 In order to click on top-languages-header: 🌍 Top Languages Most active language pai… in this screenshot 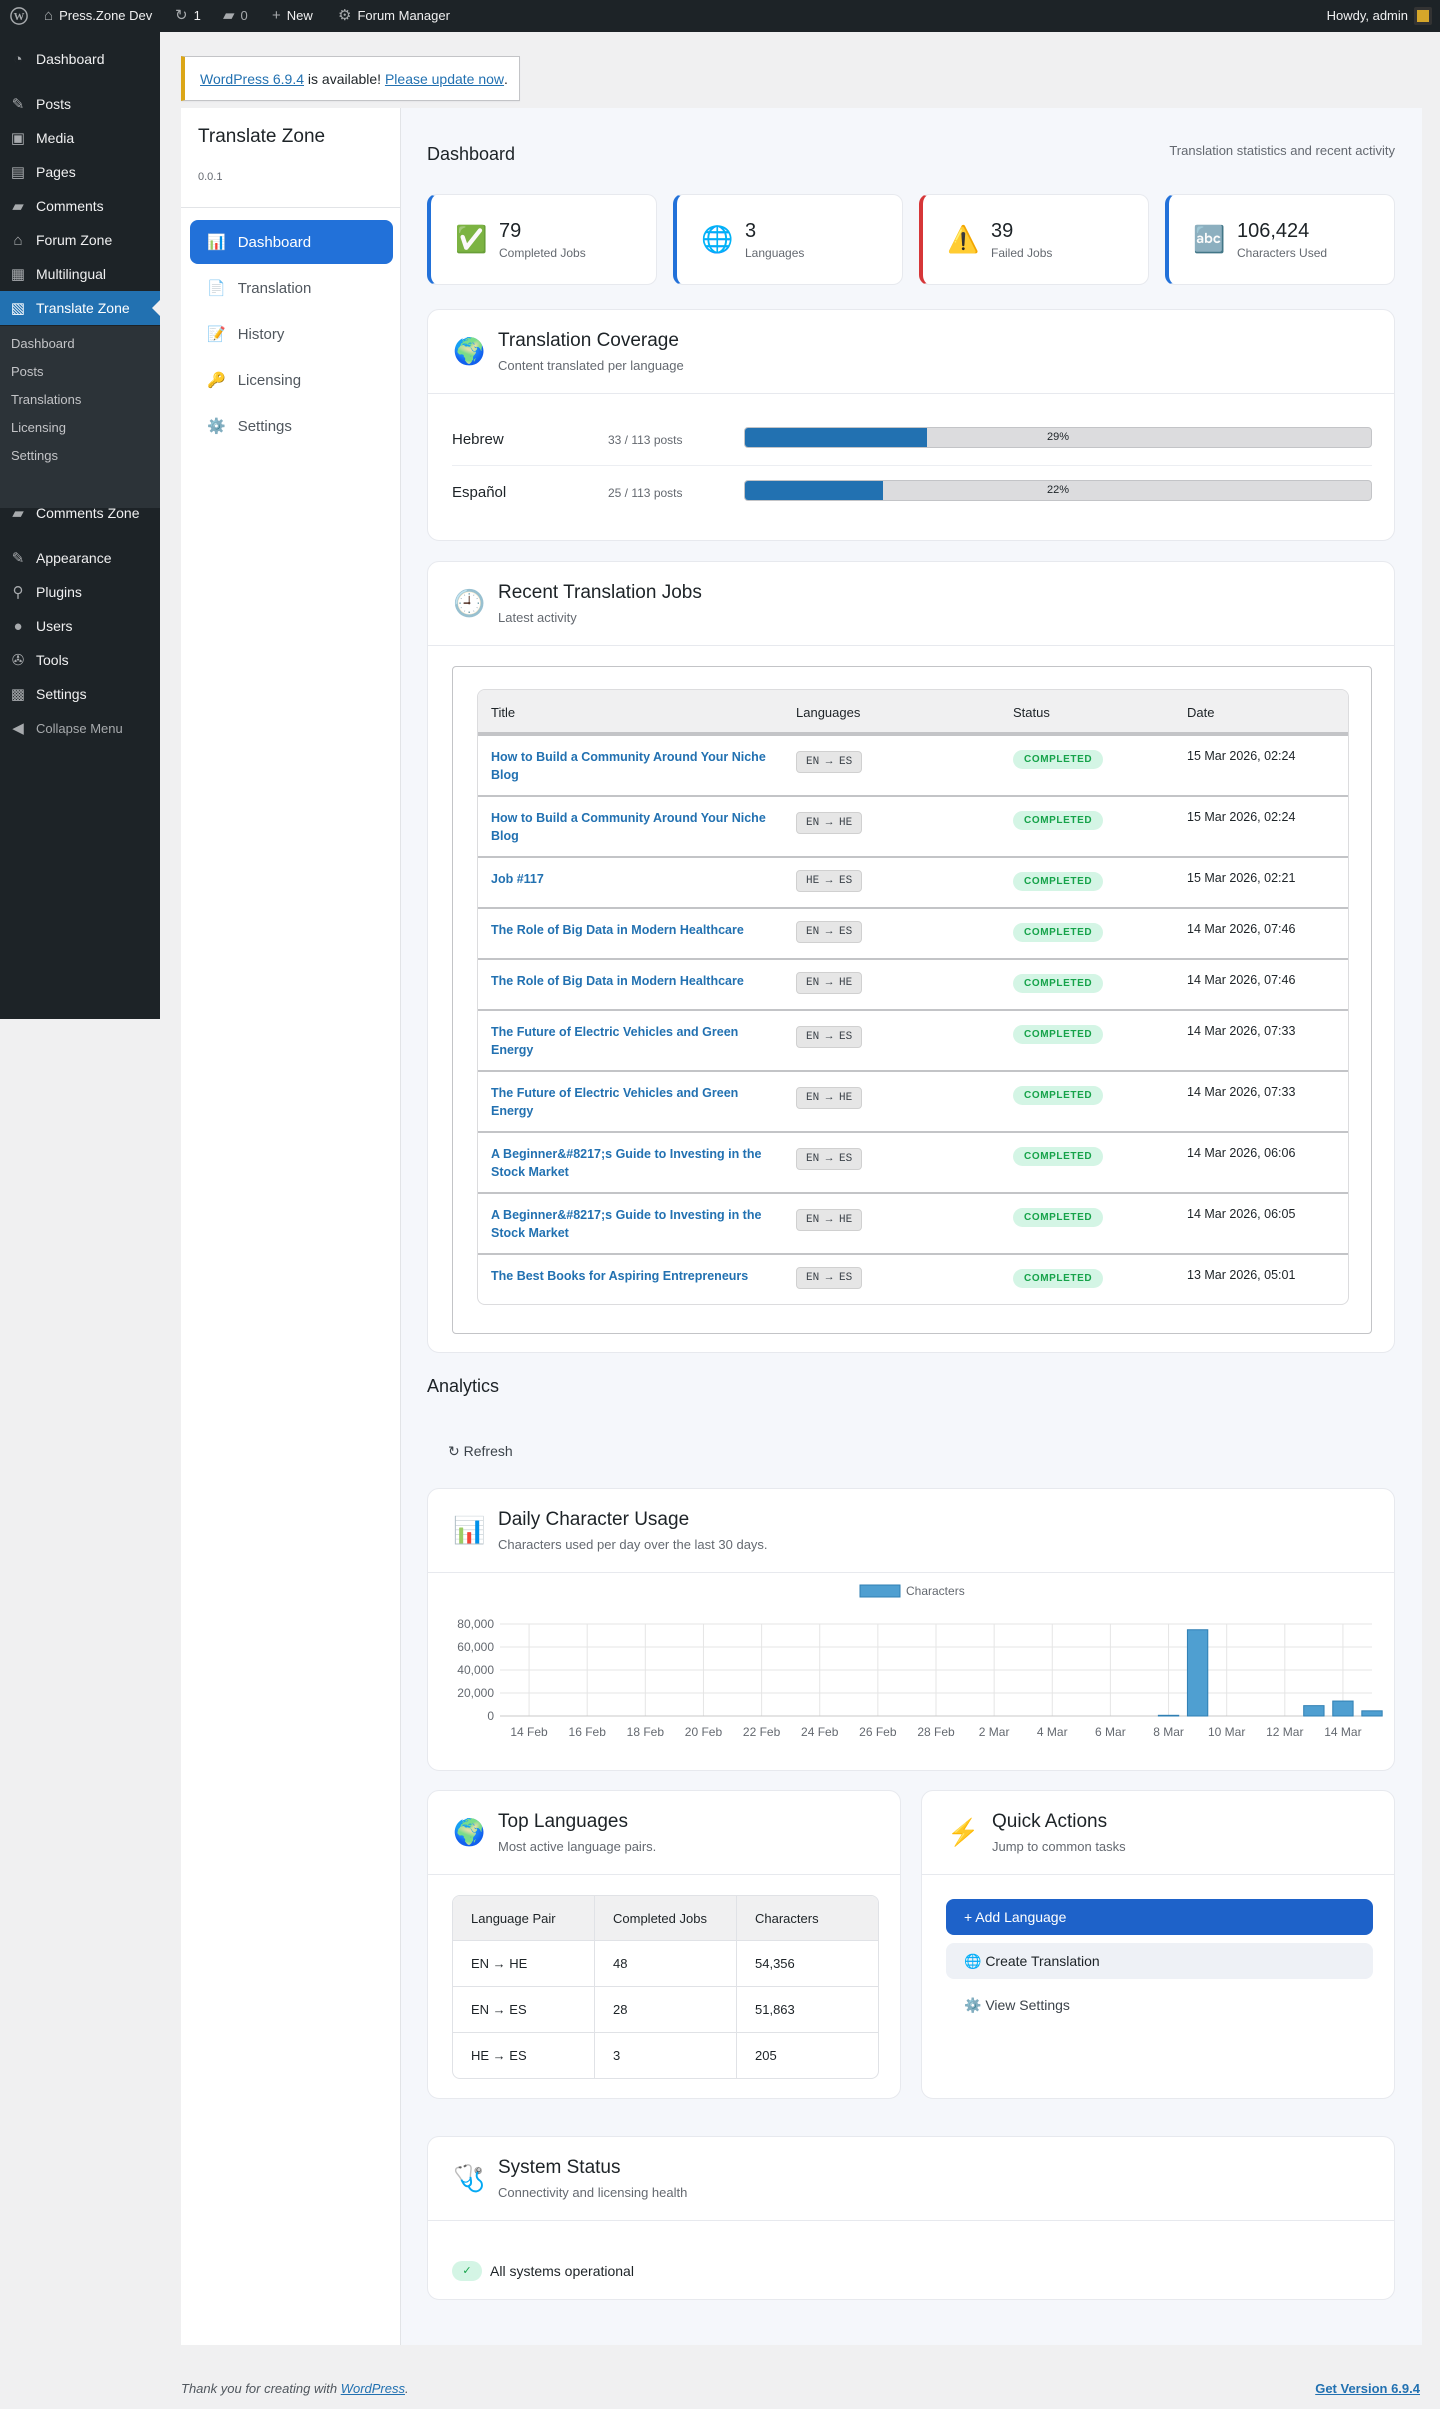, I will do `click(664, 1833)`.